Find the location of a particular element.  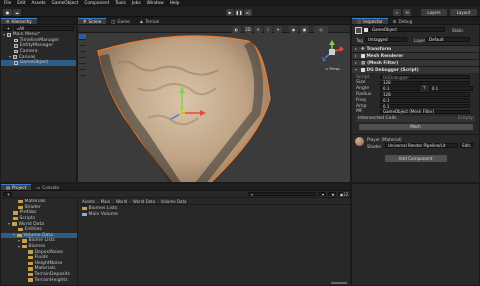

tab-game: ◫ Game is located at coordinates (120, 21).